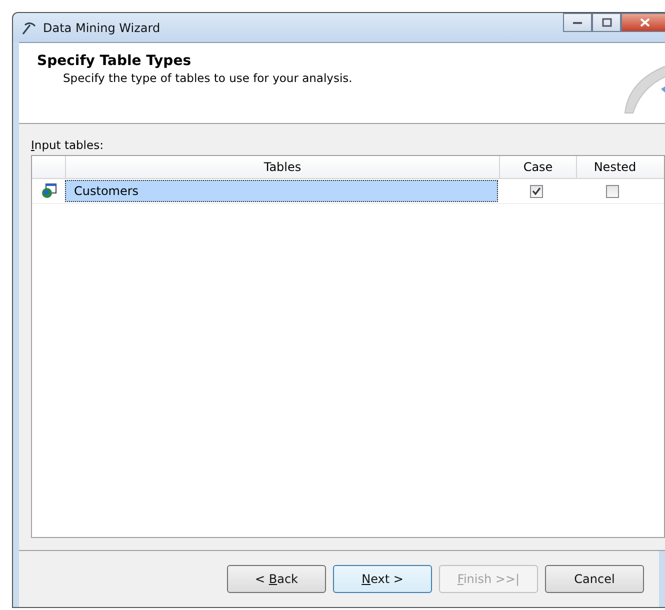 The height and width of the screenshot is (610, 665). What do you see at coordinates (614, 167) in the screenshot?
I see `column-header: Nested` at bounding box center [614, 167].